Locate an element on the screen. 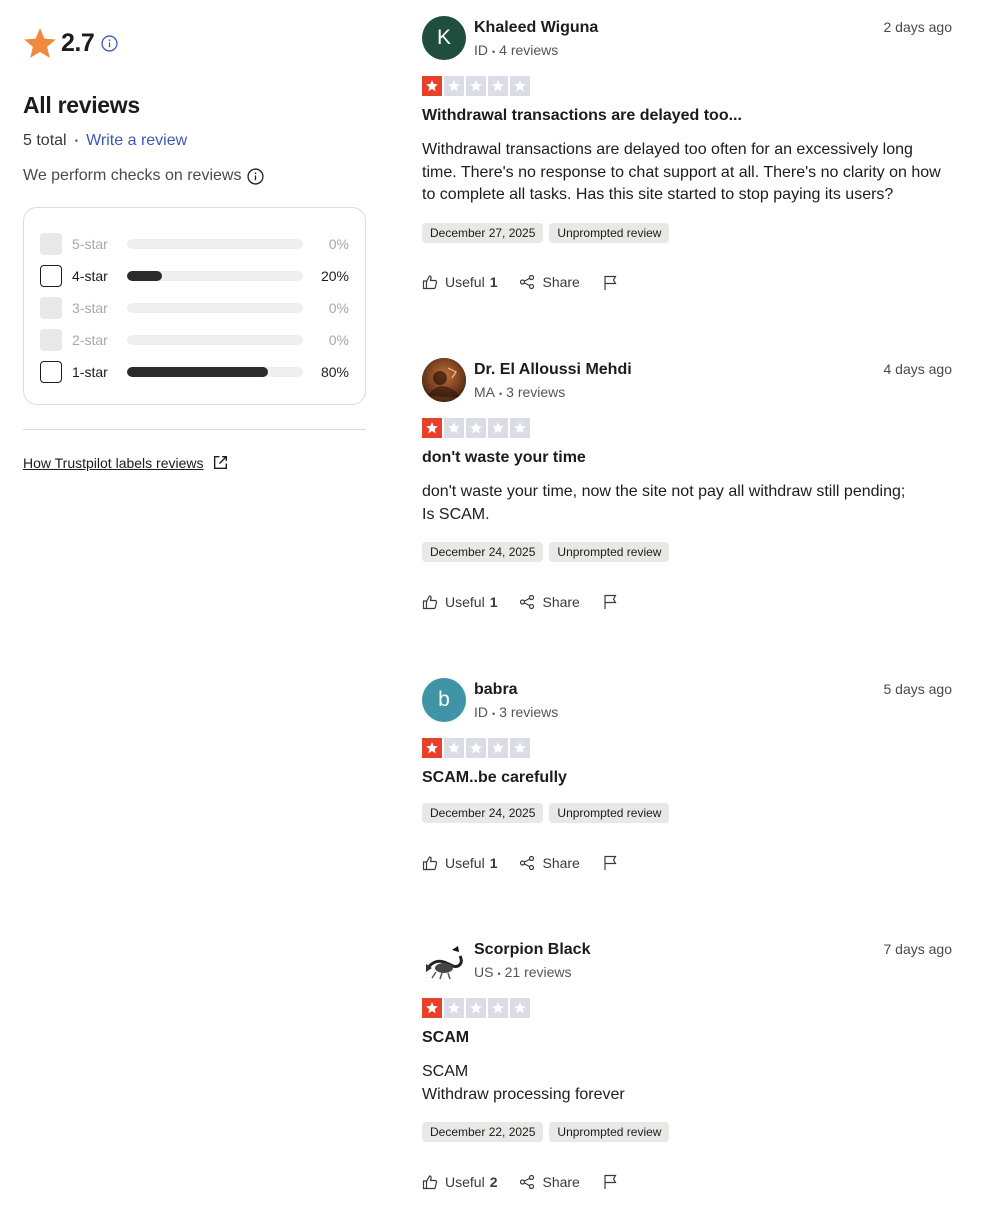  all-reviews-heading: All reviews is located at coordinates (81, 105).